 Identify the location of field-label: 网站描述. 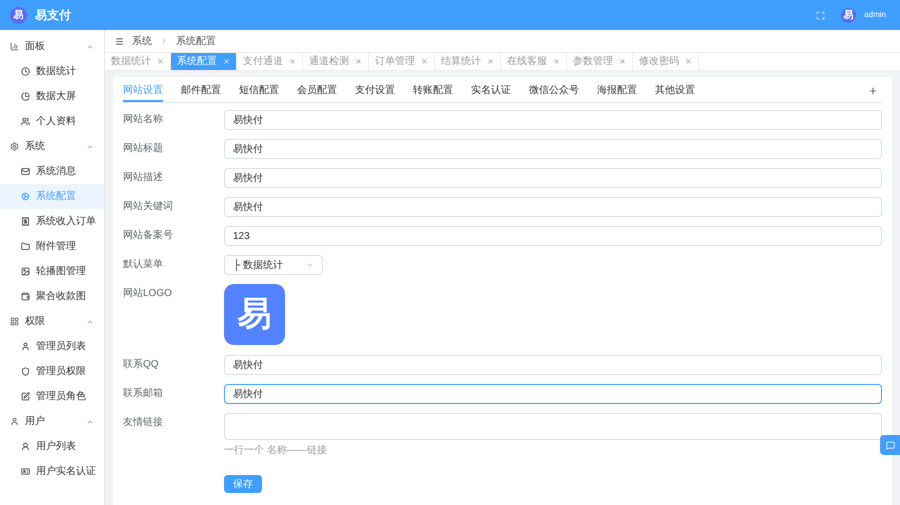
(143, 177).